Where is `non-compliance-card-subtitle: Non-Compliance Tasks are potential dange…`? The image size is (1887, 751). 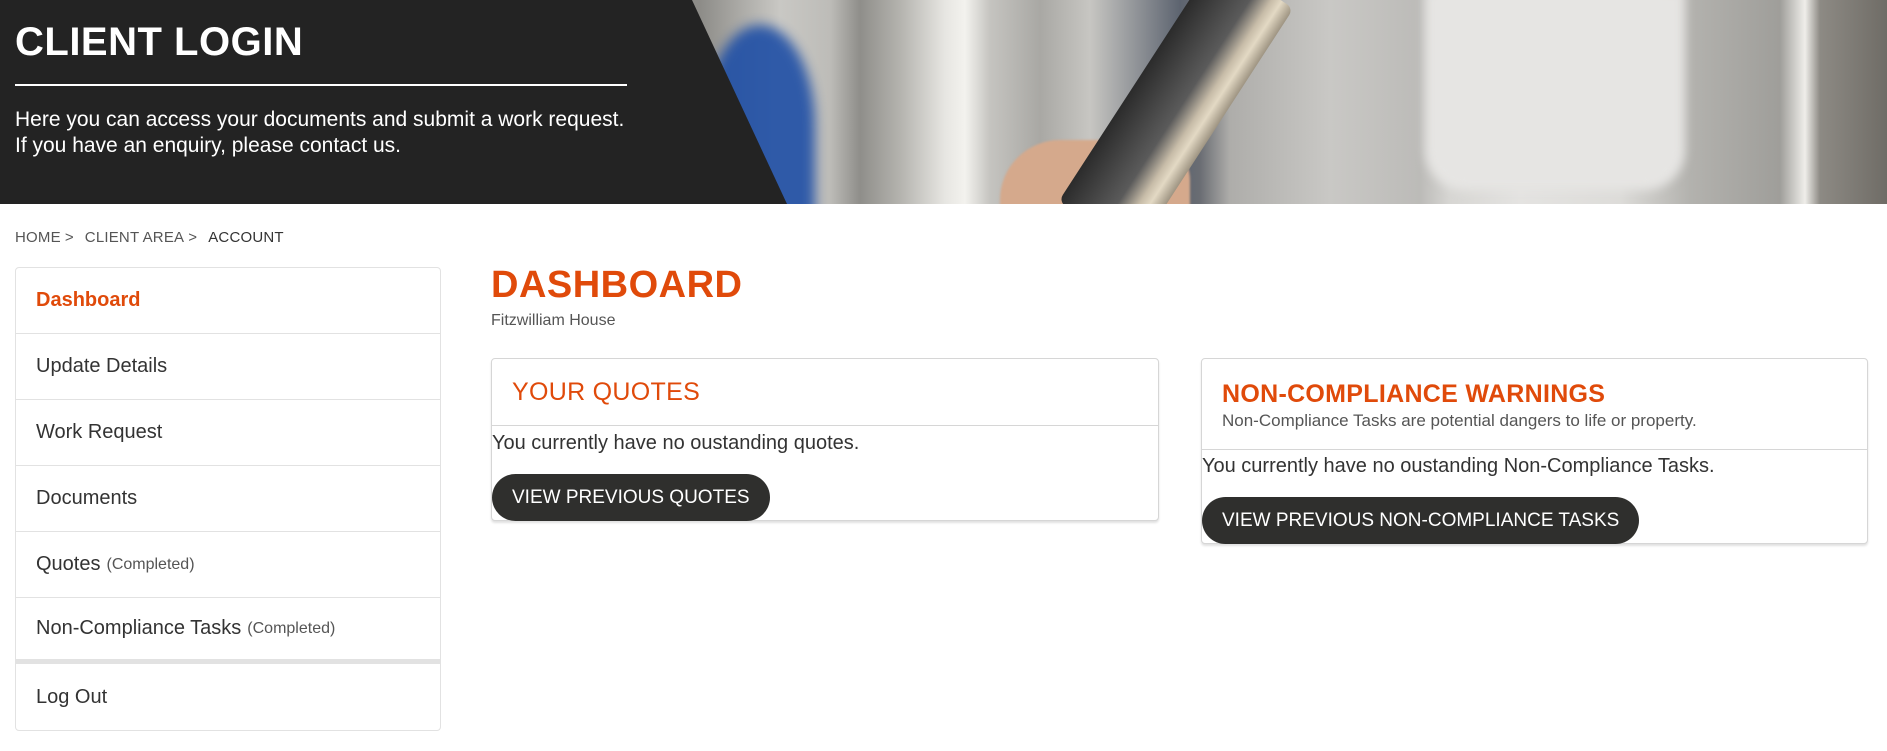
non-compliance-card-subtitle: Non-Compliance Tasks are potential dange… is located at coordinates (1459, 420).